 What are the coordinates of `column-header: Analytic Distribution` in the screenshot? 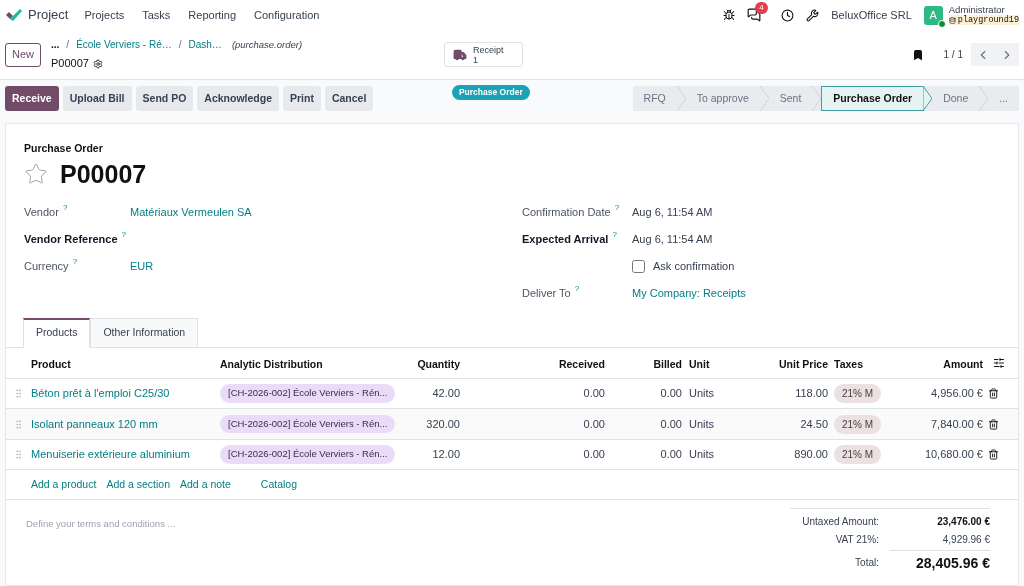 It's located at (271, 363).